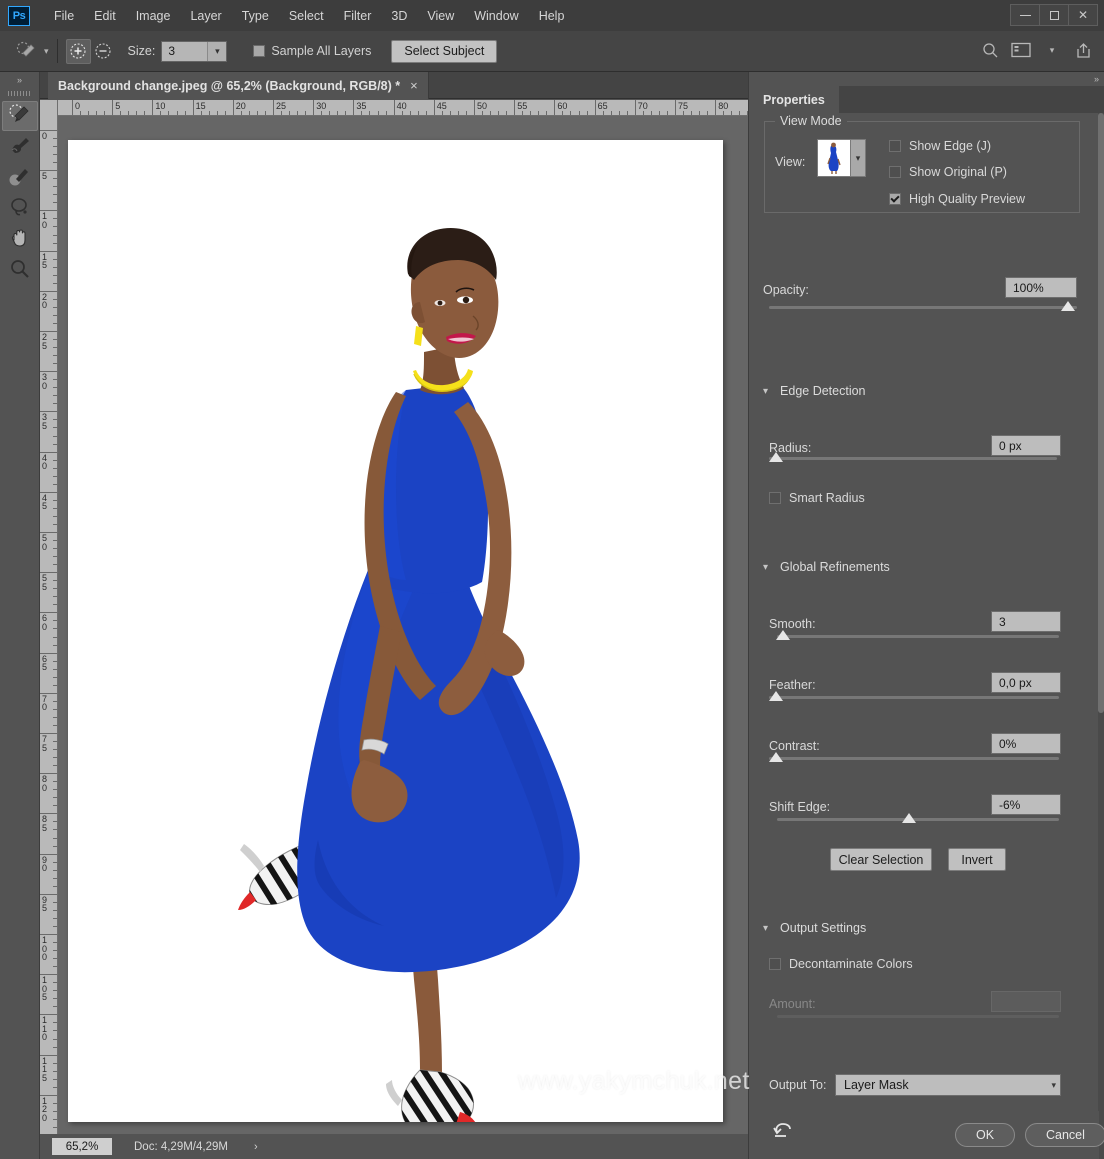 Image resolution: width=1104 pixels, height=1159 pixels. I want to click on clear-selection-button: Clear Selection, so click(881, 859).